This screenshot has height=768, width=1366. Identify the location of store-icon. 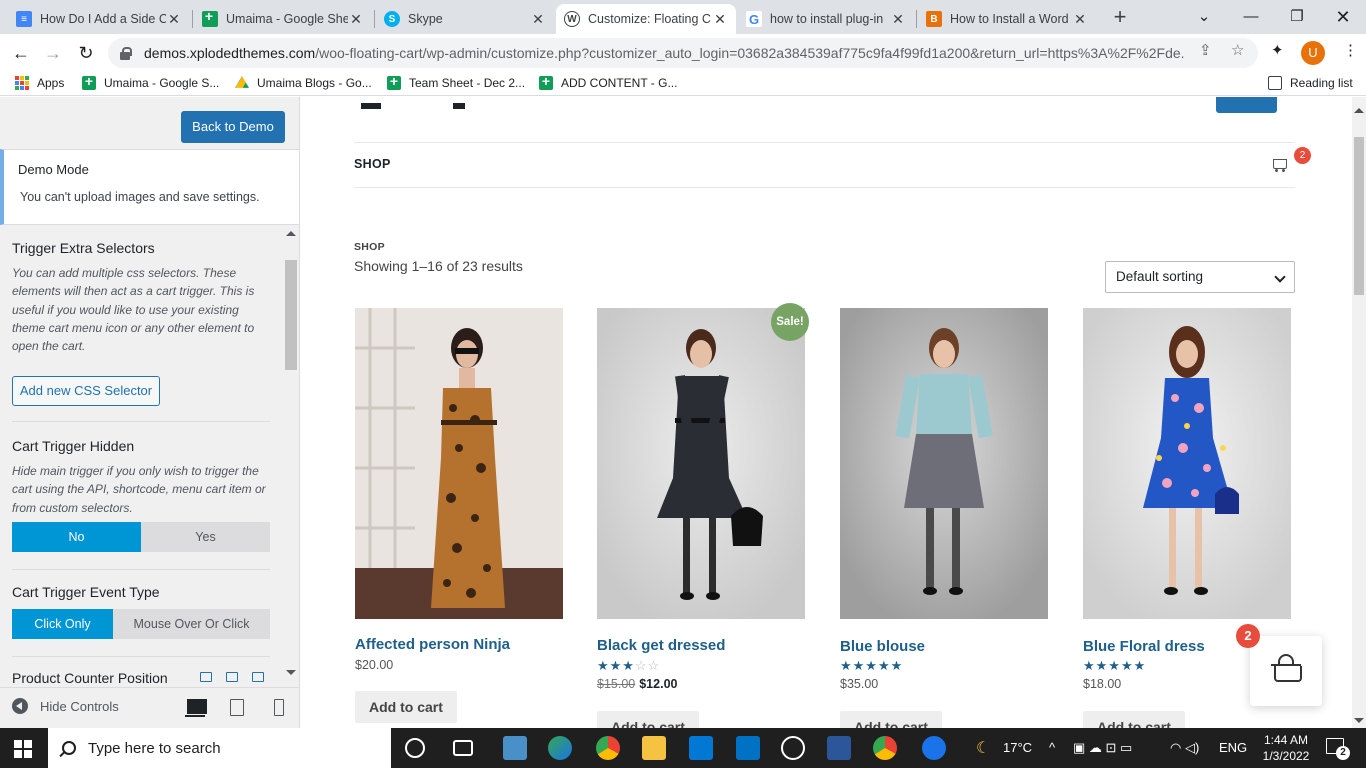
(701, 748).